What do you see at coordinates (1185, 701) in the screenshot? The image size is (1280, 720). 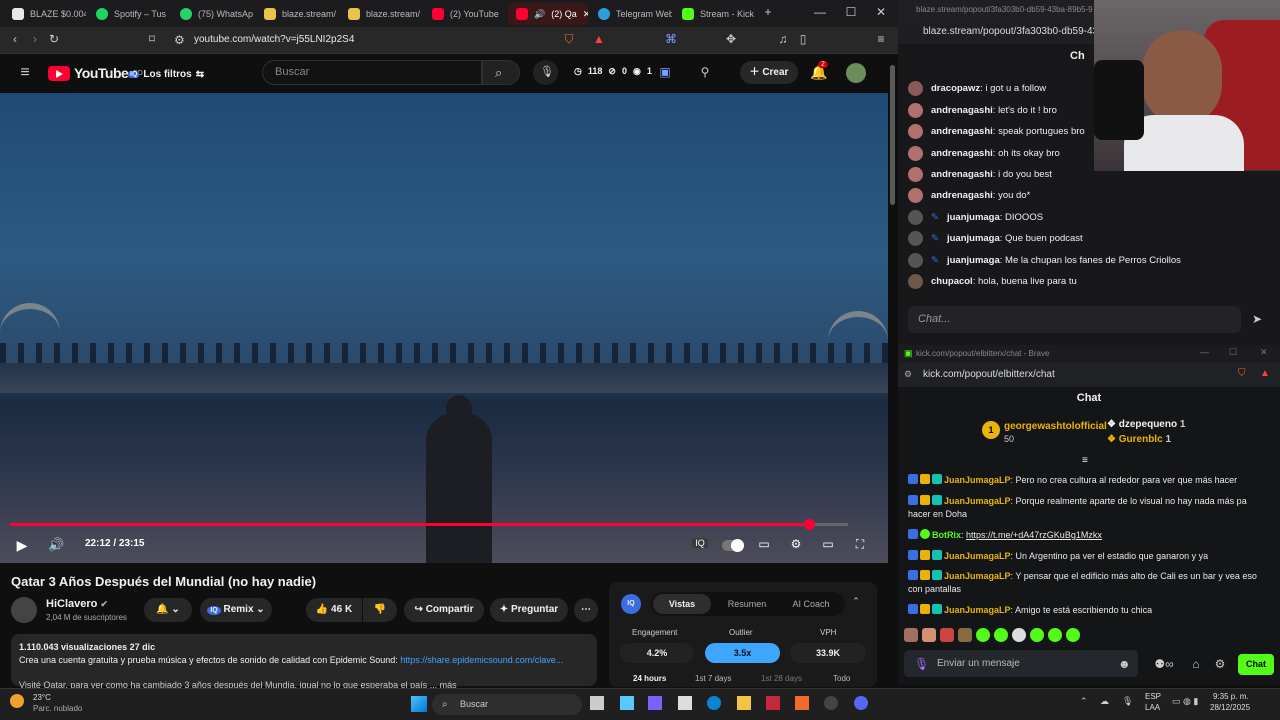 I see `network-icon: ▭ ◍ ▮` at bounding box center [1185, 701].